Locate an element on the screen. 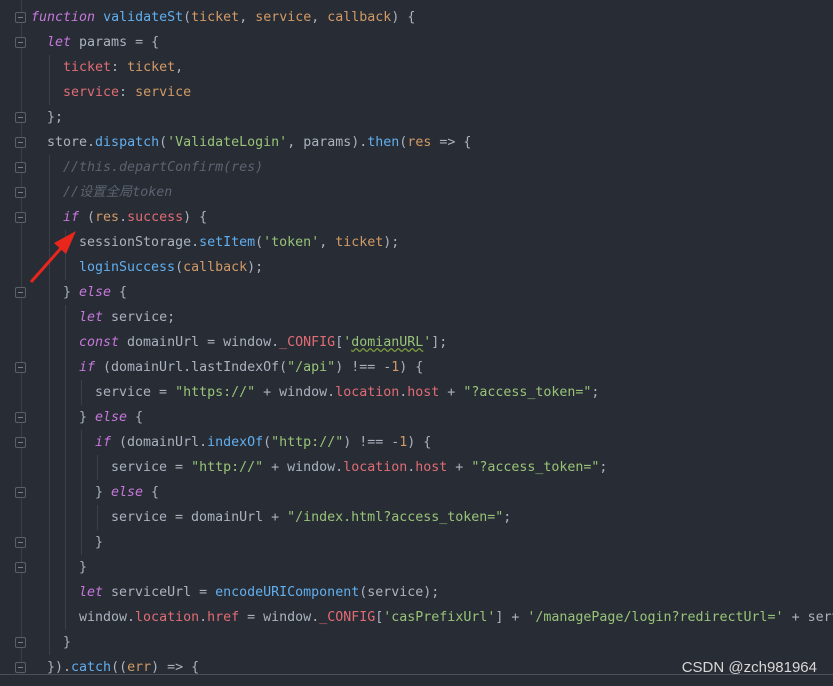  code-token: (( is located at coordinates (119, 667).